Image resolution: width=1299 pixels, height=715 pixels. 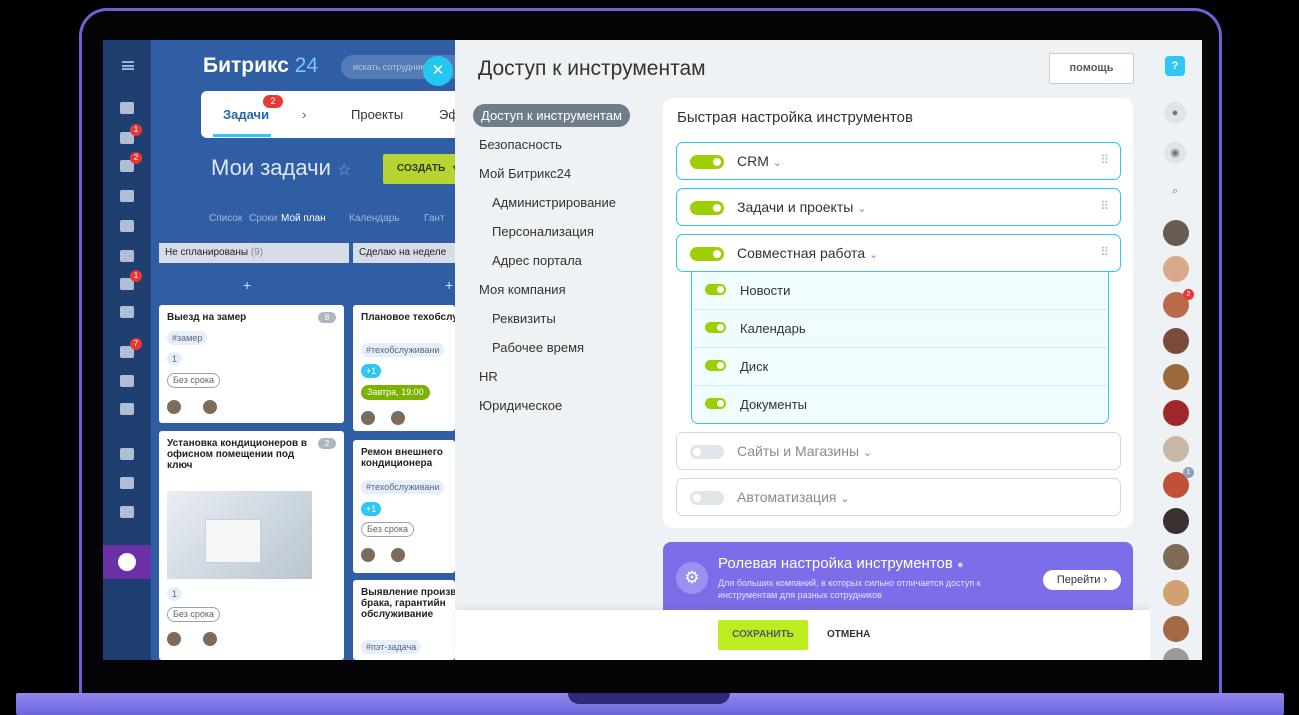 What do you see at coordinates (127, 108) in the screenshot?
I see `stream-icon` at bounding box center [127, 108].